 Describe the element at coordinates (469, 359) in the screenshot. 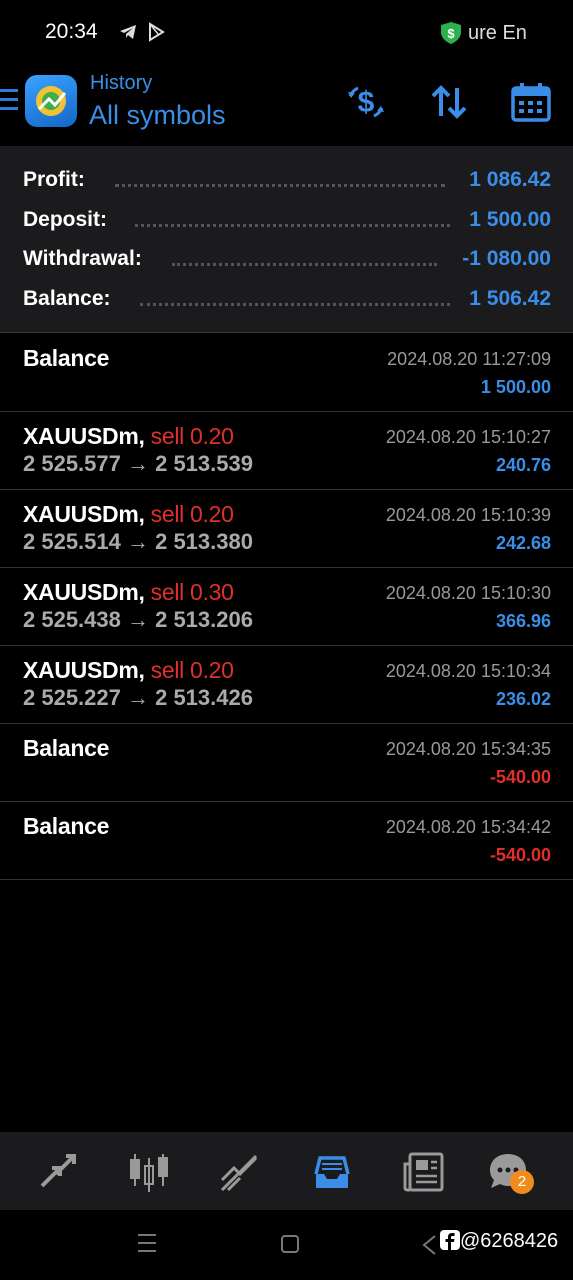

I see `deal-time: 2024.08.20 11:27:09` at that location.